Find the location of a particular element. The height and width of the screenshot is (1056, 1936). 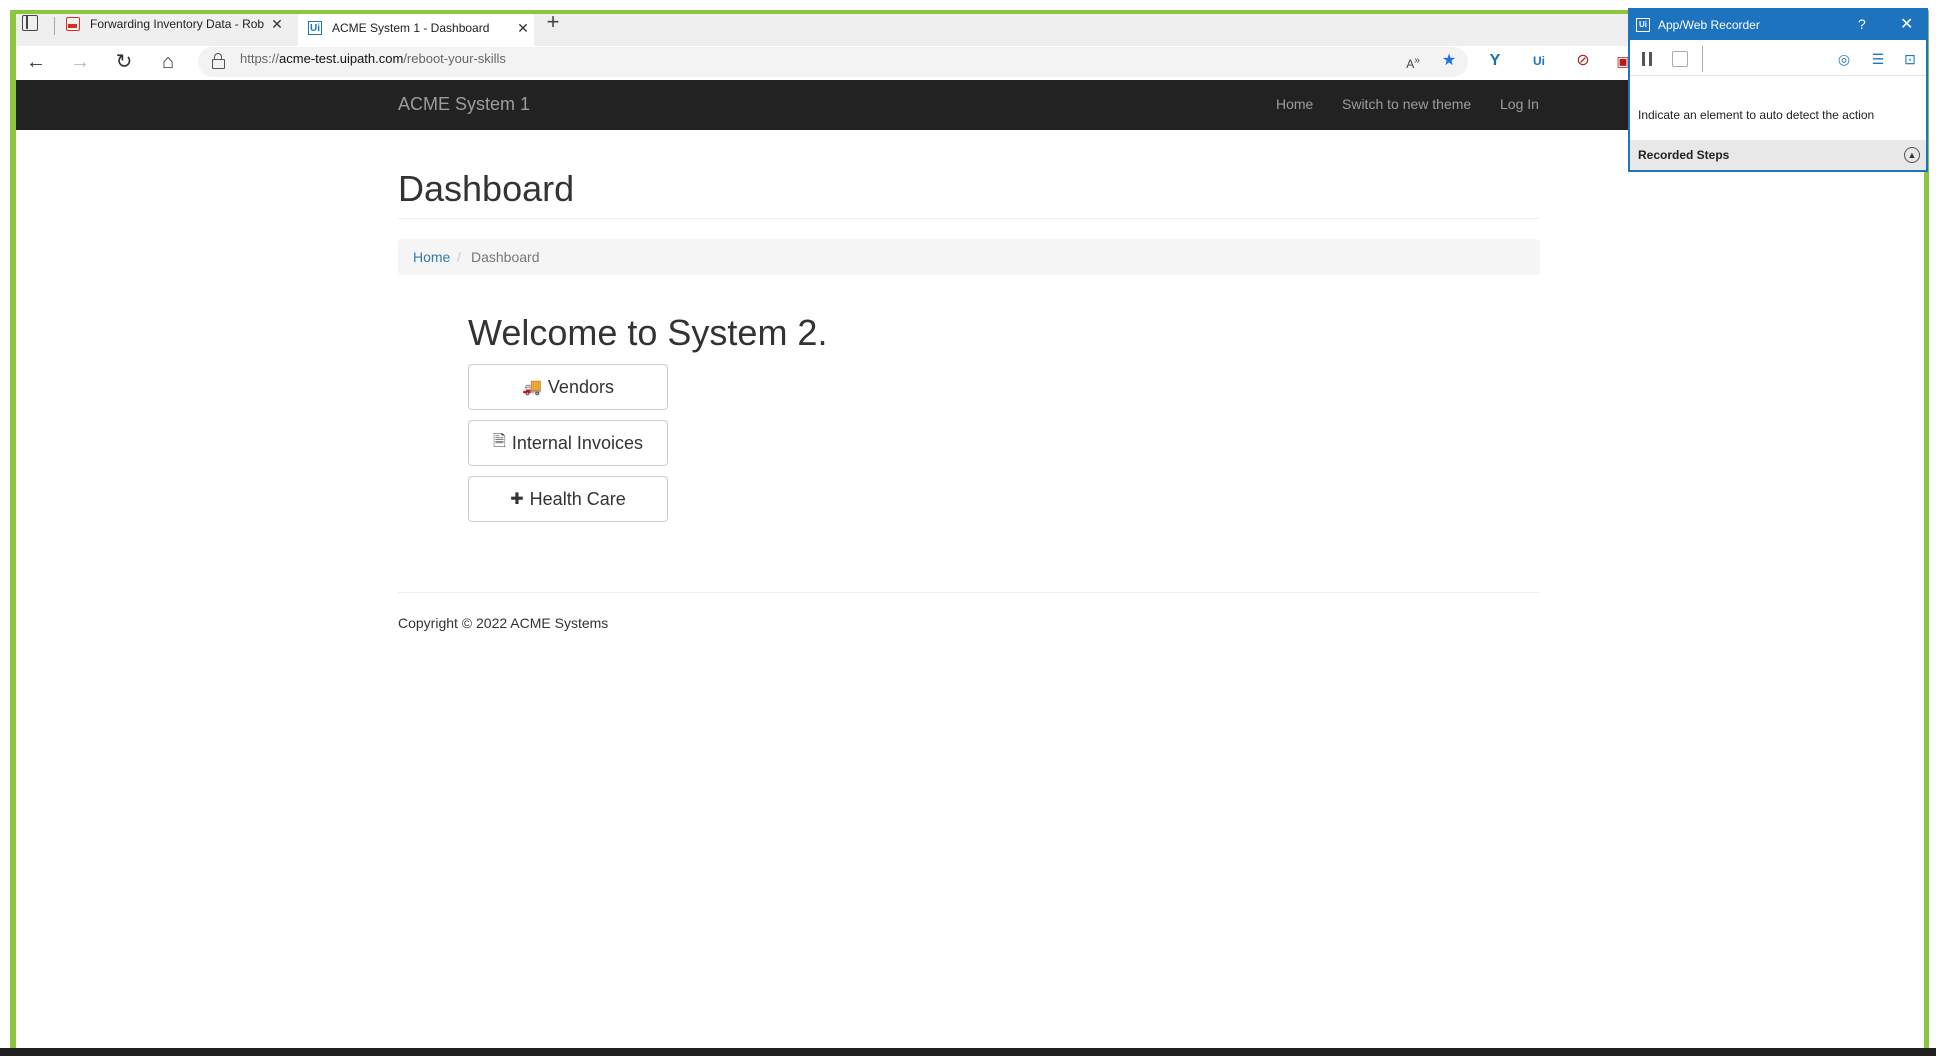

footer-copyright: Copyright © 2022 ACME Systems is located at coordinates (503, 623).